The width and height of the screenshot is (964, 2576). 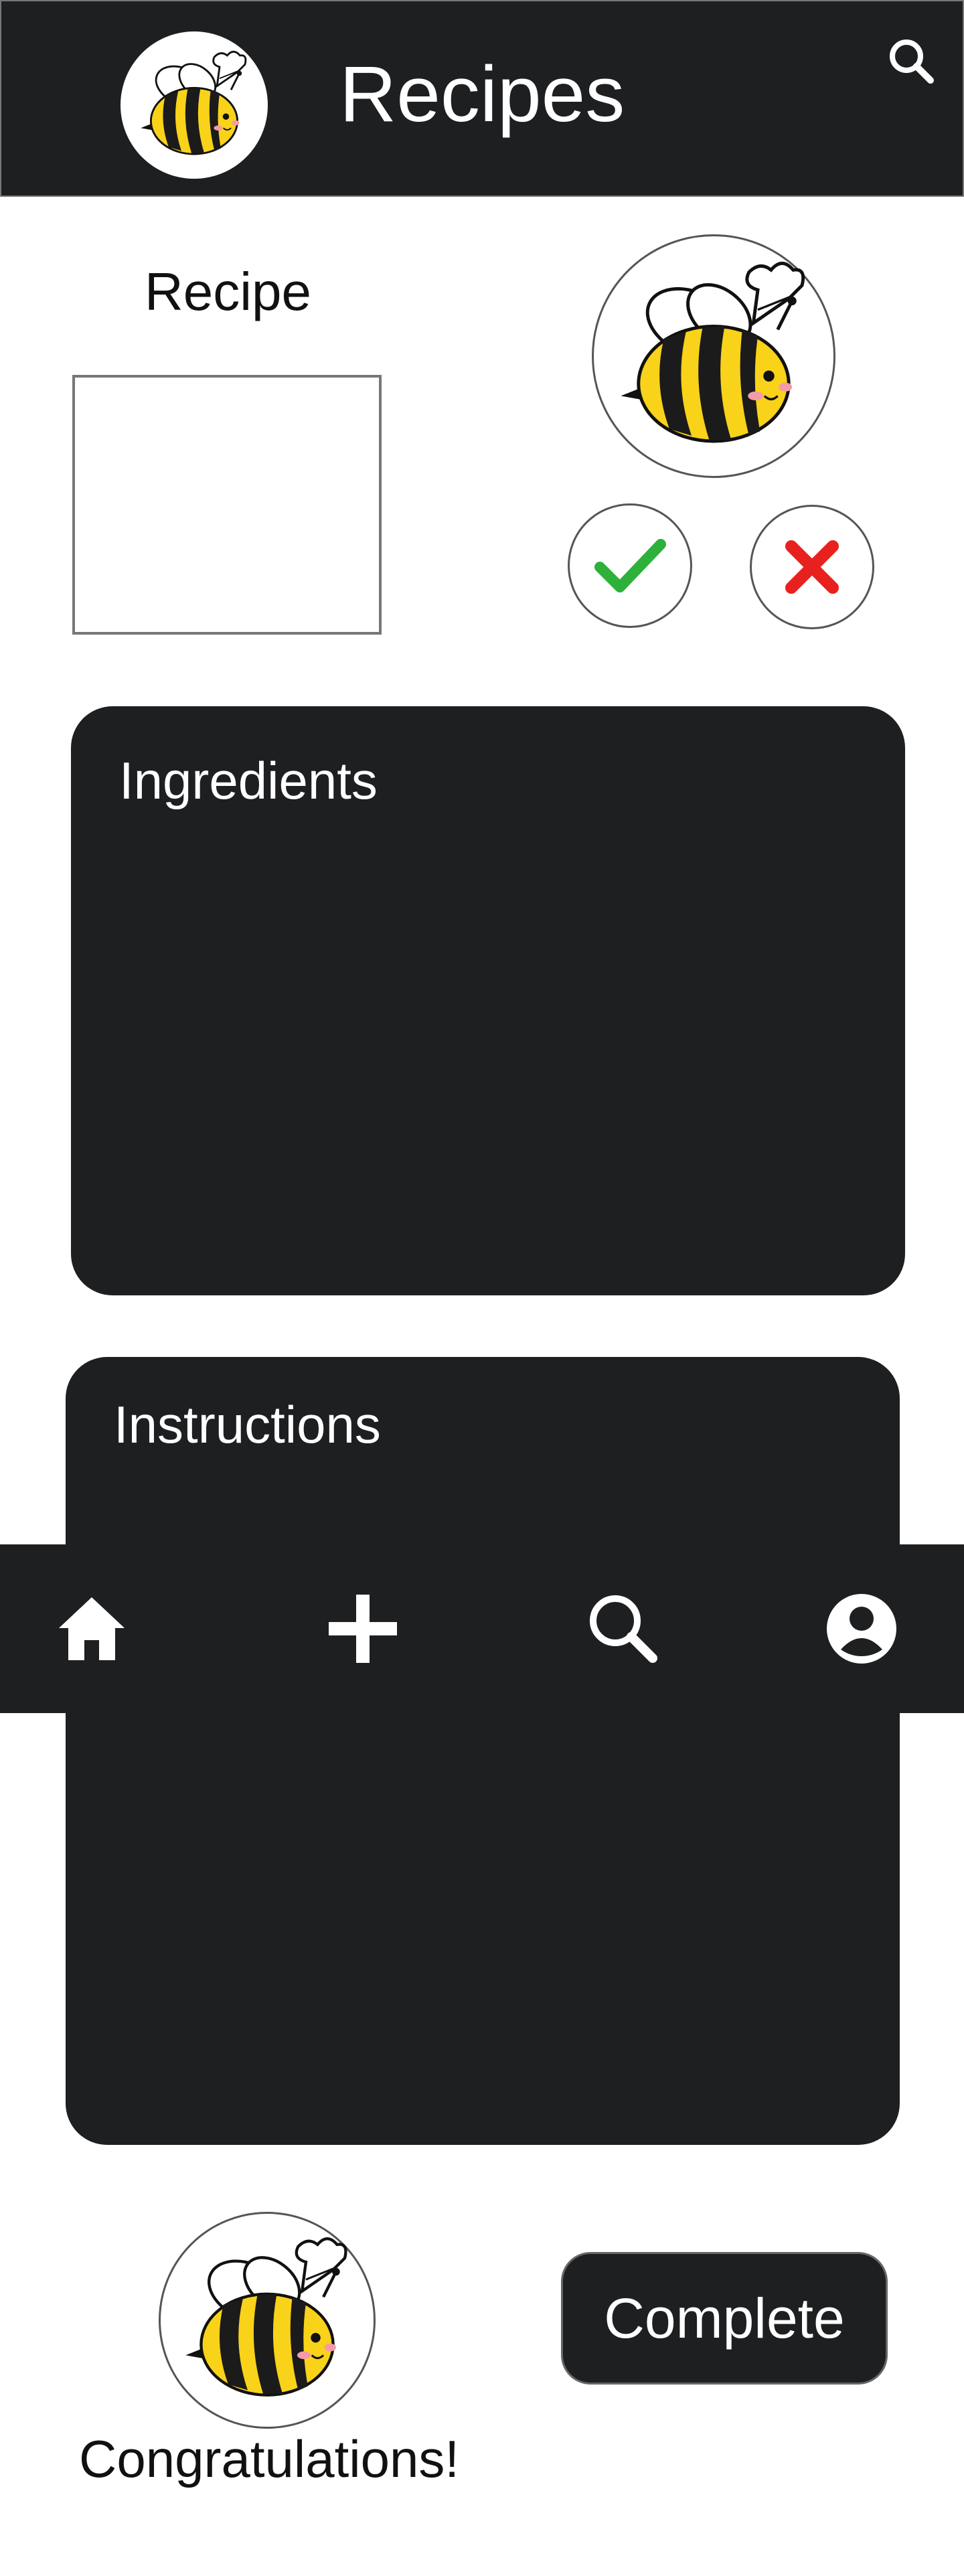 I want to click on bee-mascot, so click(x=713, y=356).